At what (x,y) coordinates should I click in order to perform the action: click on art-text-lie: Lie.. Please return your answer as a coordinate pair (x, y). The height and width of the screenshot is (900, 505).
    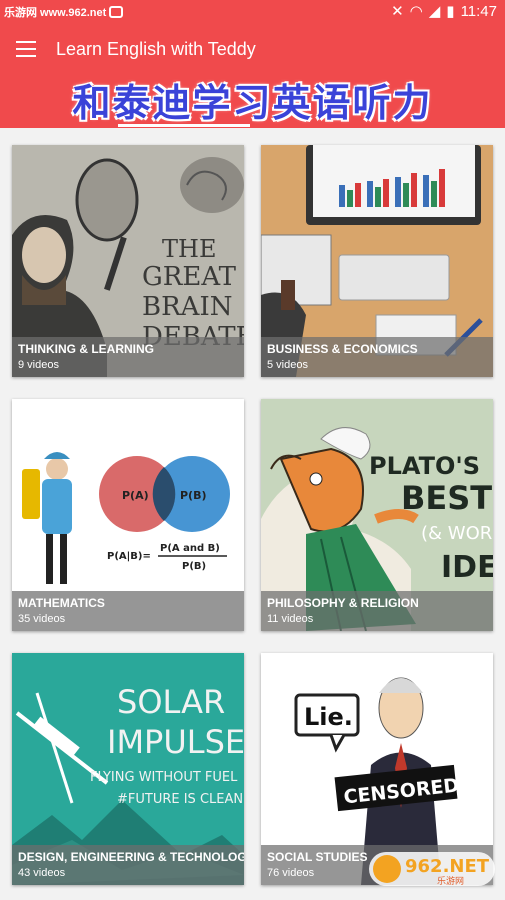
    Looking at the image, I should click on (328, 717).